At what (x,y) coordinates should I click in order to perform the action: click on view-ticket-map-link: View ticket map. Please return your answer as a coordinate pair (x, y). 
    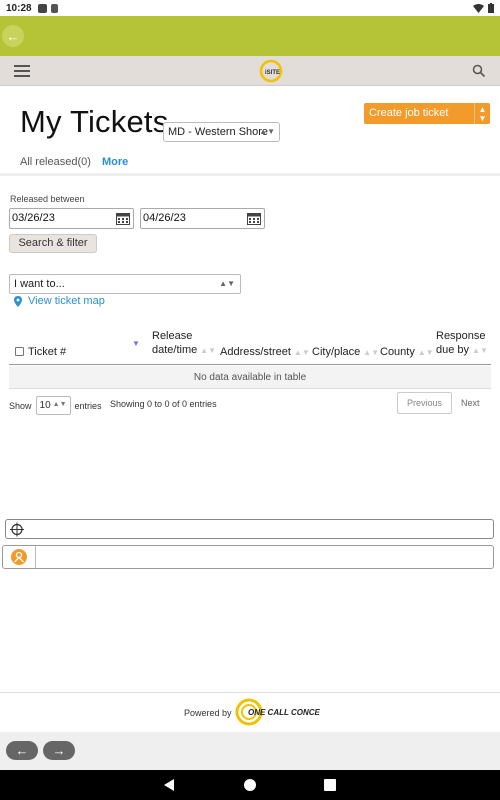
    Looking at the image, I should click on (59, 301).